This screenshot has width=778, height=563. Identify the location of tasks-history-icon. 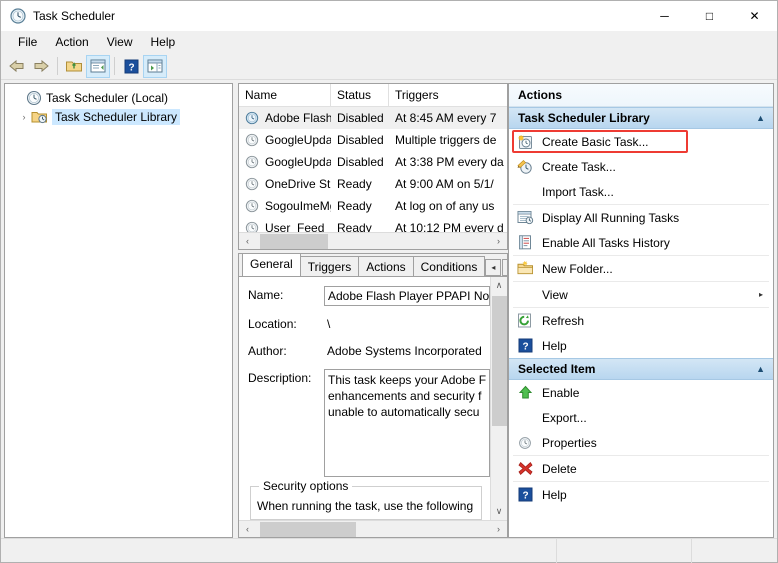
(525, 243).